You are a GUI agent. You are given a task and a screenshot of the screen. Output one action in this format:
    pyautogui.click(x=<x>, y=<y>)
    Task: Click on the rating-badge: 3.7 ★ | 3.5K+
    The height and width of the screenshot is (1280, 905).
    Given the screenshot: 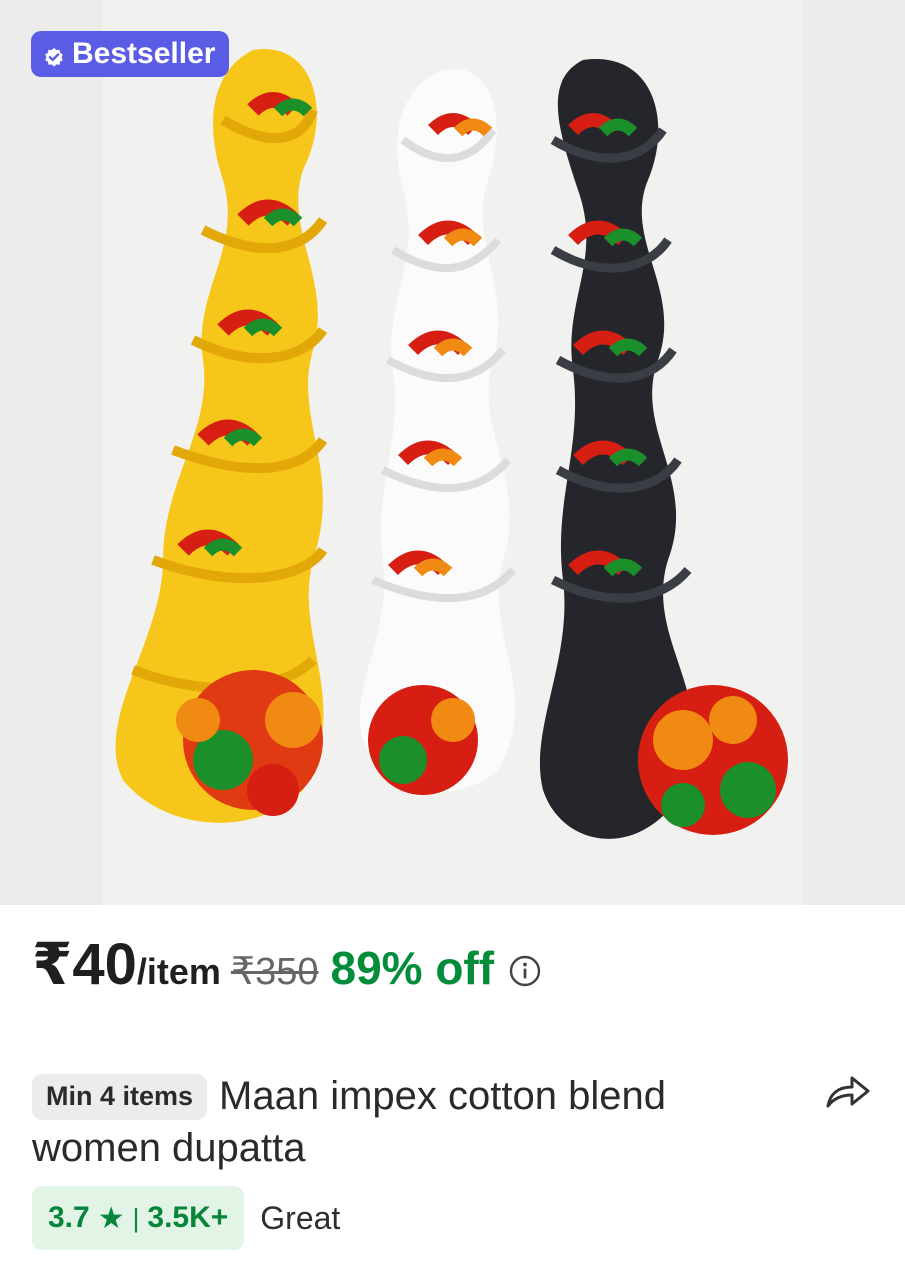 What is the action you would take?
    pyautogui.click(x=138, y=1218)
    